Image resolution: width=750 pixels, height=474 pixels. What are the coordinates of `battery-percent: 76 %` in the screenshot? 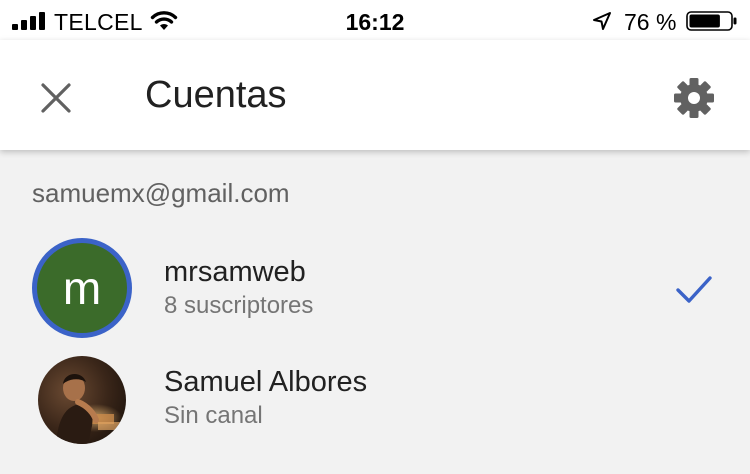 It's located at (650, 22).